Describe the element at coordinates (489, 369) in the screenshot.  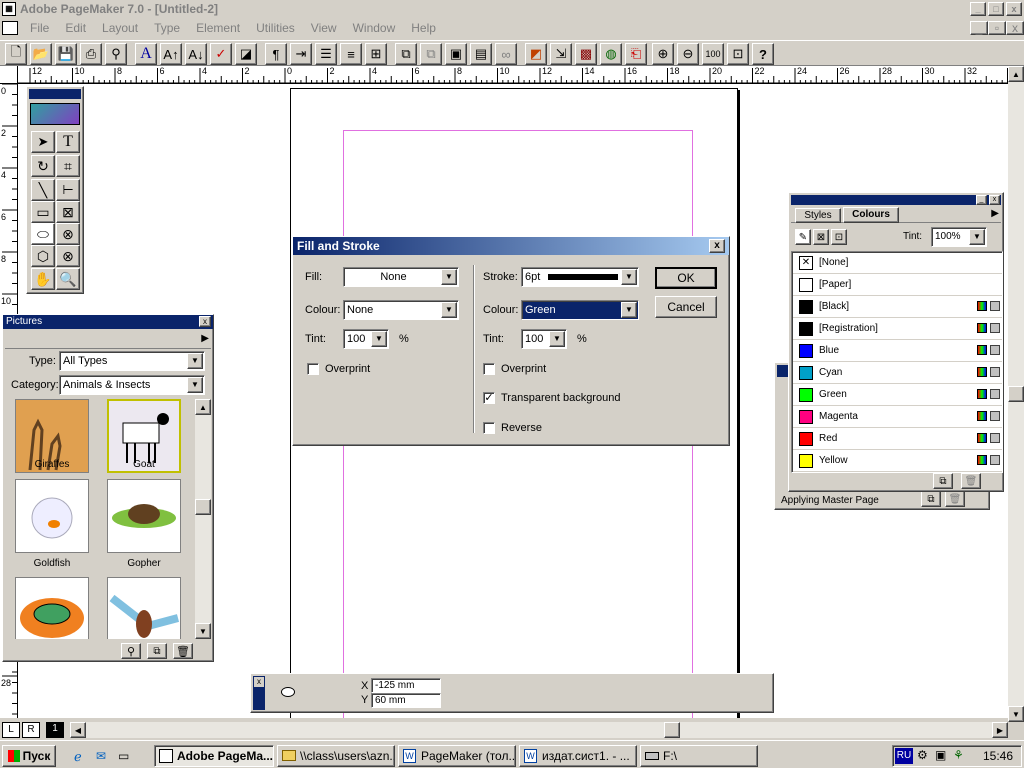
I see `stroke-overprint-checkbox` at that location.